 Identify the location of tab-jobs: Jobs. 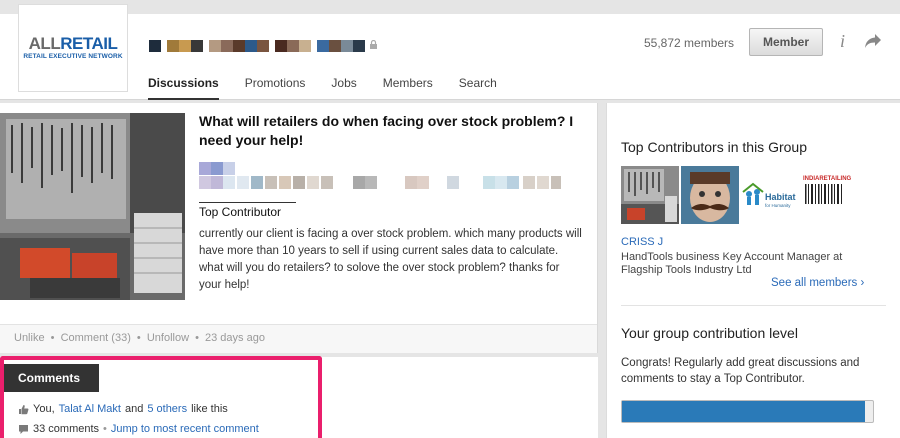
(343, 88).